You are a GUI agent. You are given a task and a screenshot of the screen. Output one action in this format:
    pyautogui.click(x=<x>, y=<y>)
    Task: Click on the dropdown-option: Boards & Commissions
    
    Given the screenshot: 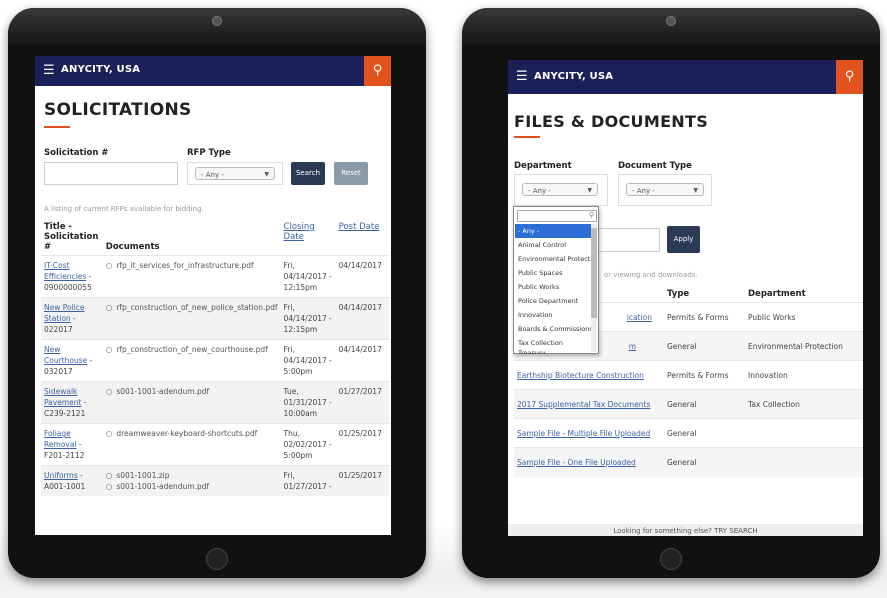 What is the action you would take?
    pyautogui.click(x=554, y=329)
    